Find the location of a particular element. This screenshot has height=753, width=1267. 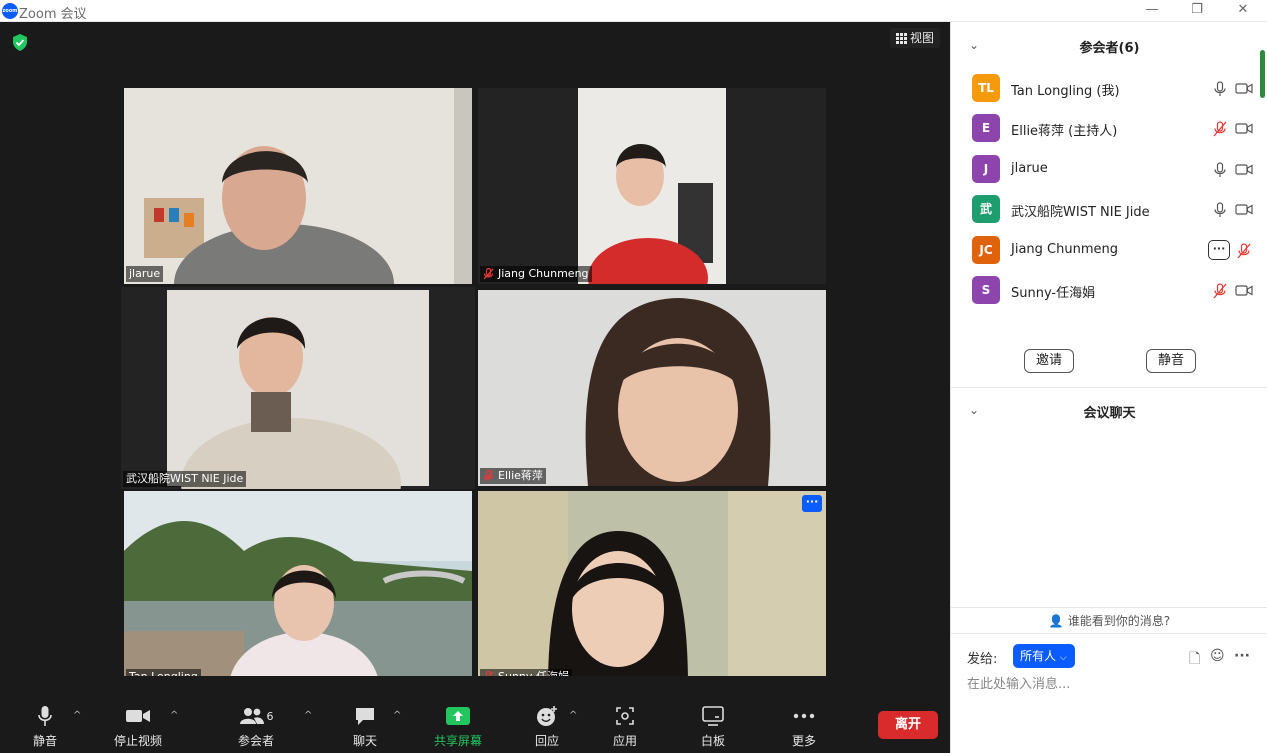

view-label: 视图 is located at coordinates (922, 38).